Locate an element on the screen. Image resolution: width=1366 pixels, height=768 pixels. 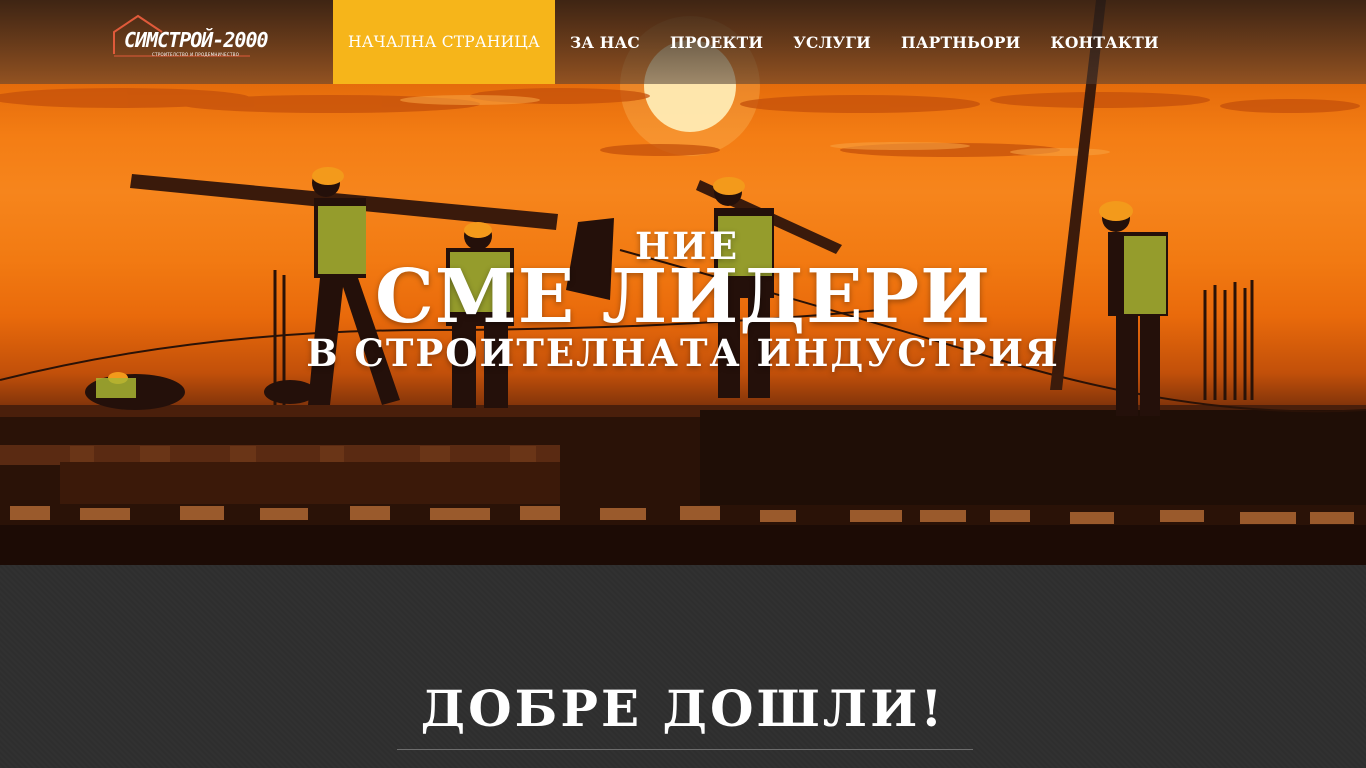
divider is located at coordinates (685, 749).